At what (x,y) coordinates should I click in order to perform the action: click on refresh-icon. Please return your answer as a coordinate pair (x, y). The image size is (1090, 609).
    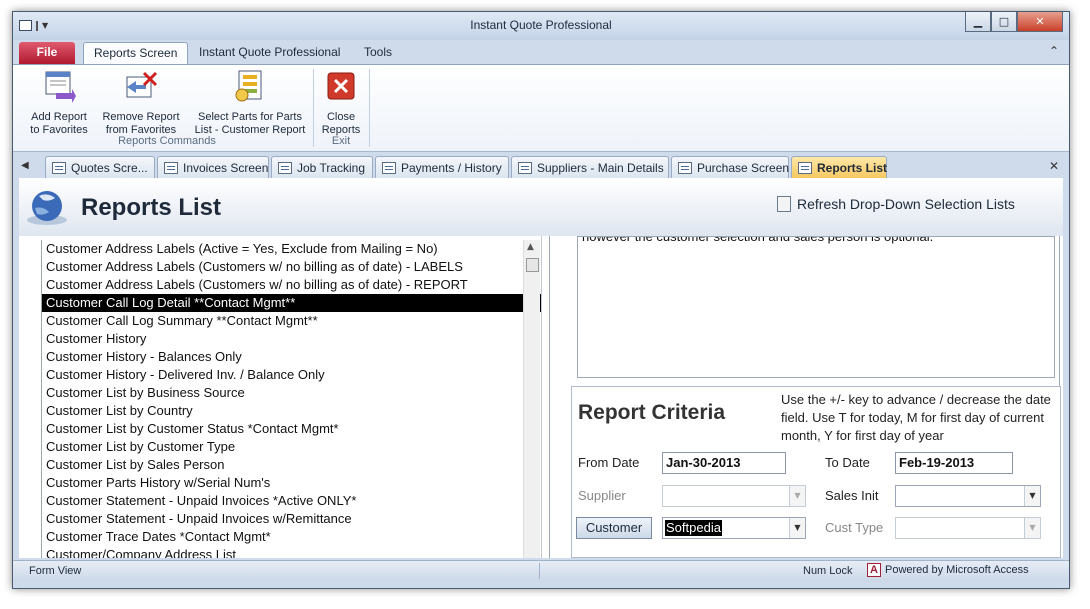
    Looking at the image, I should click on (784, 204).